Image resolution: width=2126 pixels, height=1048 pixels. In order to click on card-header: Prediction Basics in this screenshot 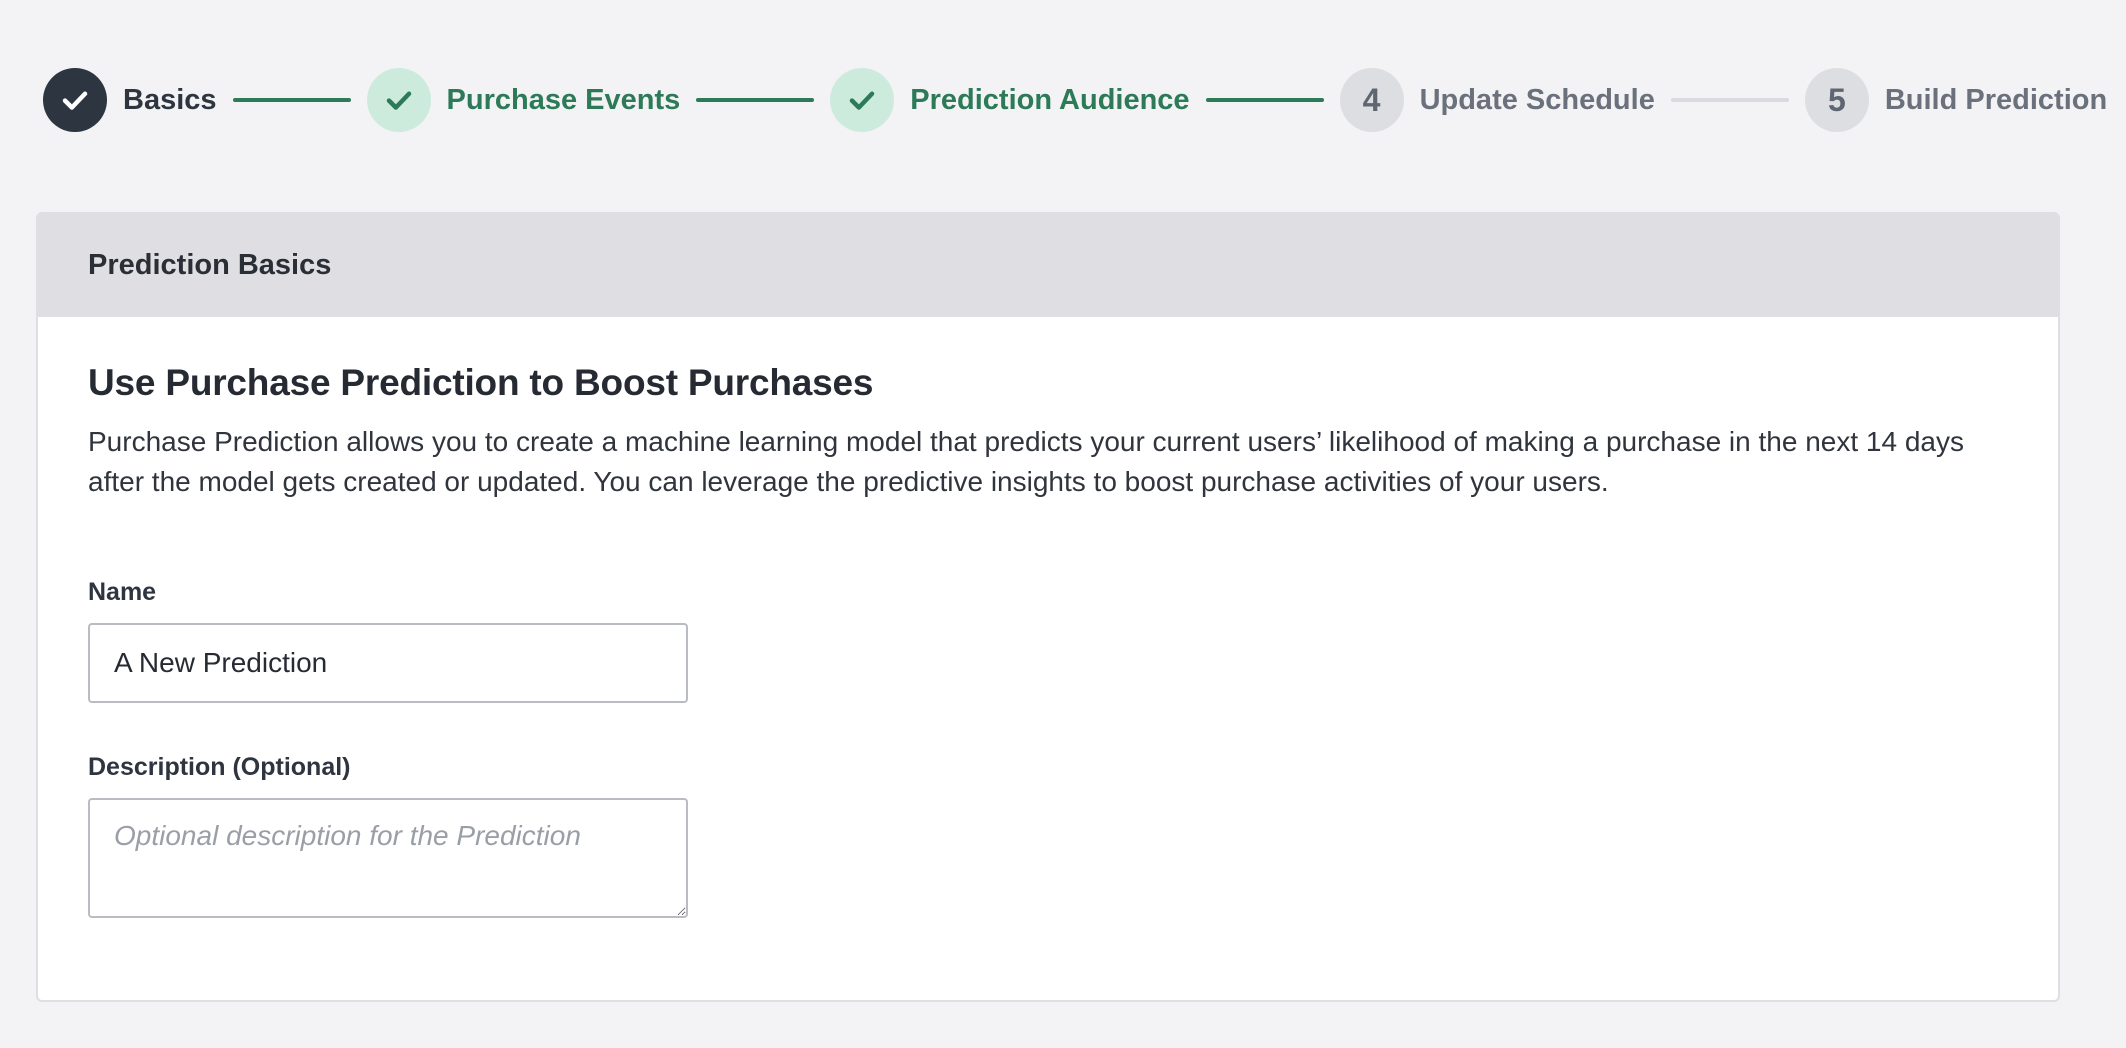, I will do `click(1048, 265)`.